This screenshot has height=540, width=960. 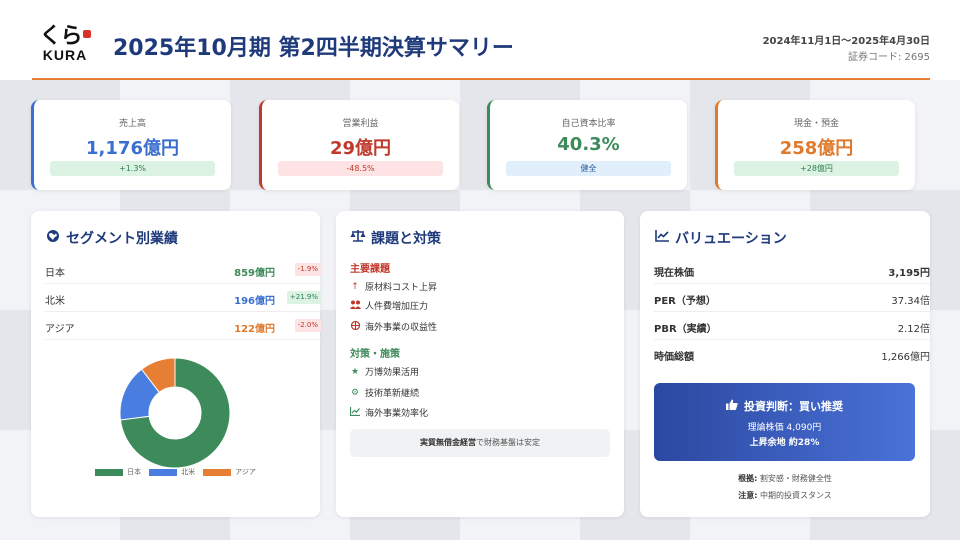 I want to click on segment-change: -1.9%, so click(x=307, y=269).